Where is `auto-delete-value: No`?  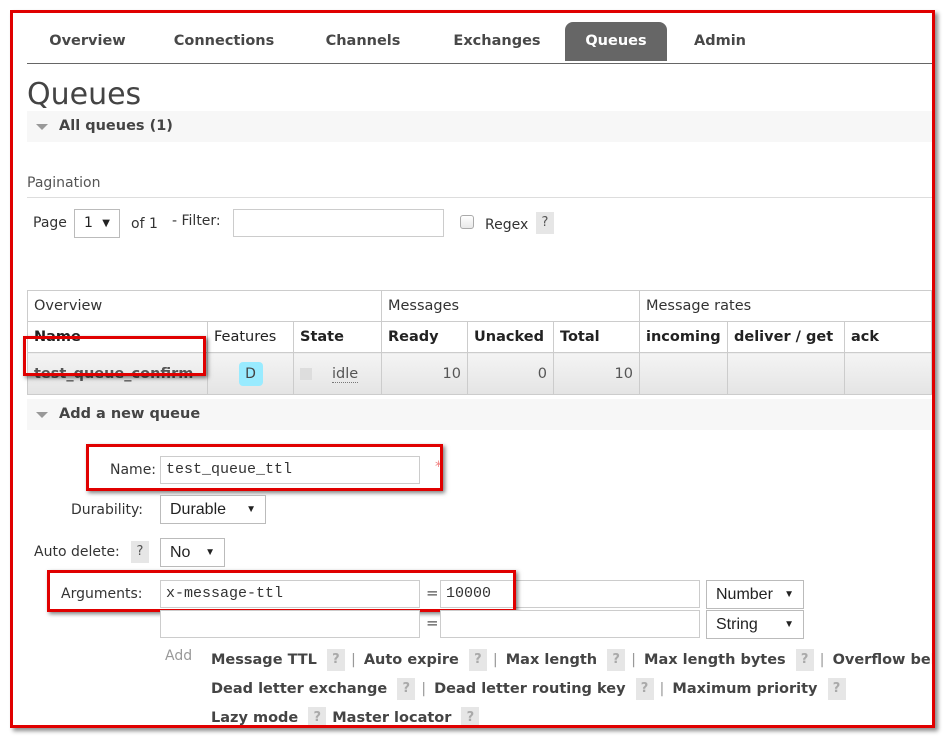
auto-delete-value: No is located at coordinates (180, 552).